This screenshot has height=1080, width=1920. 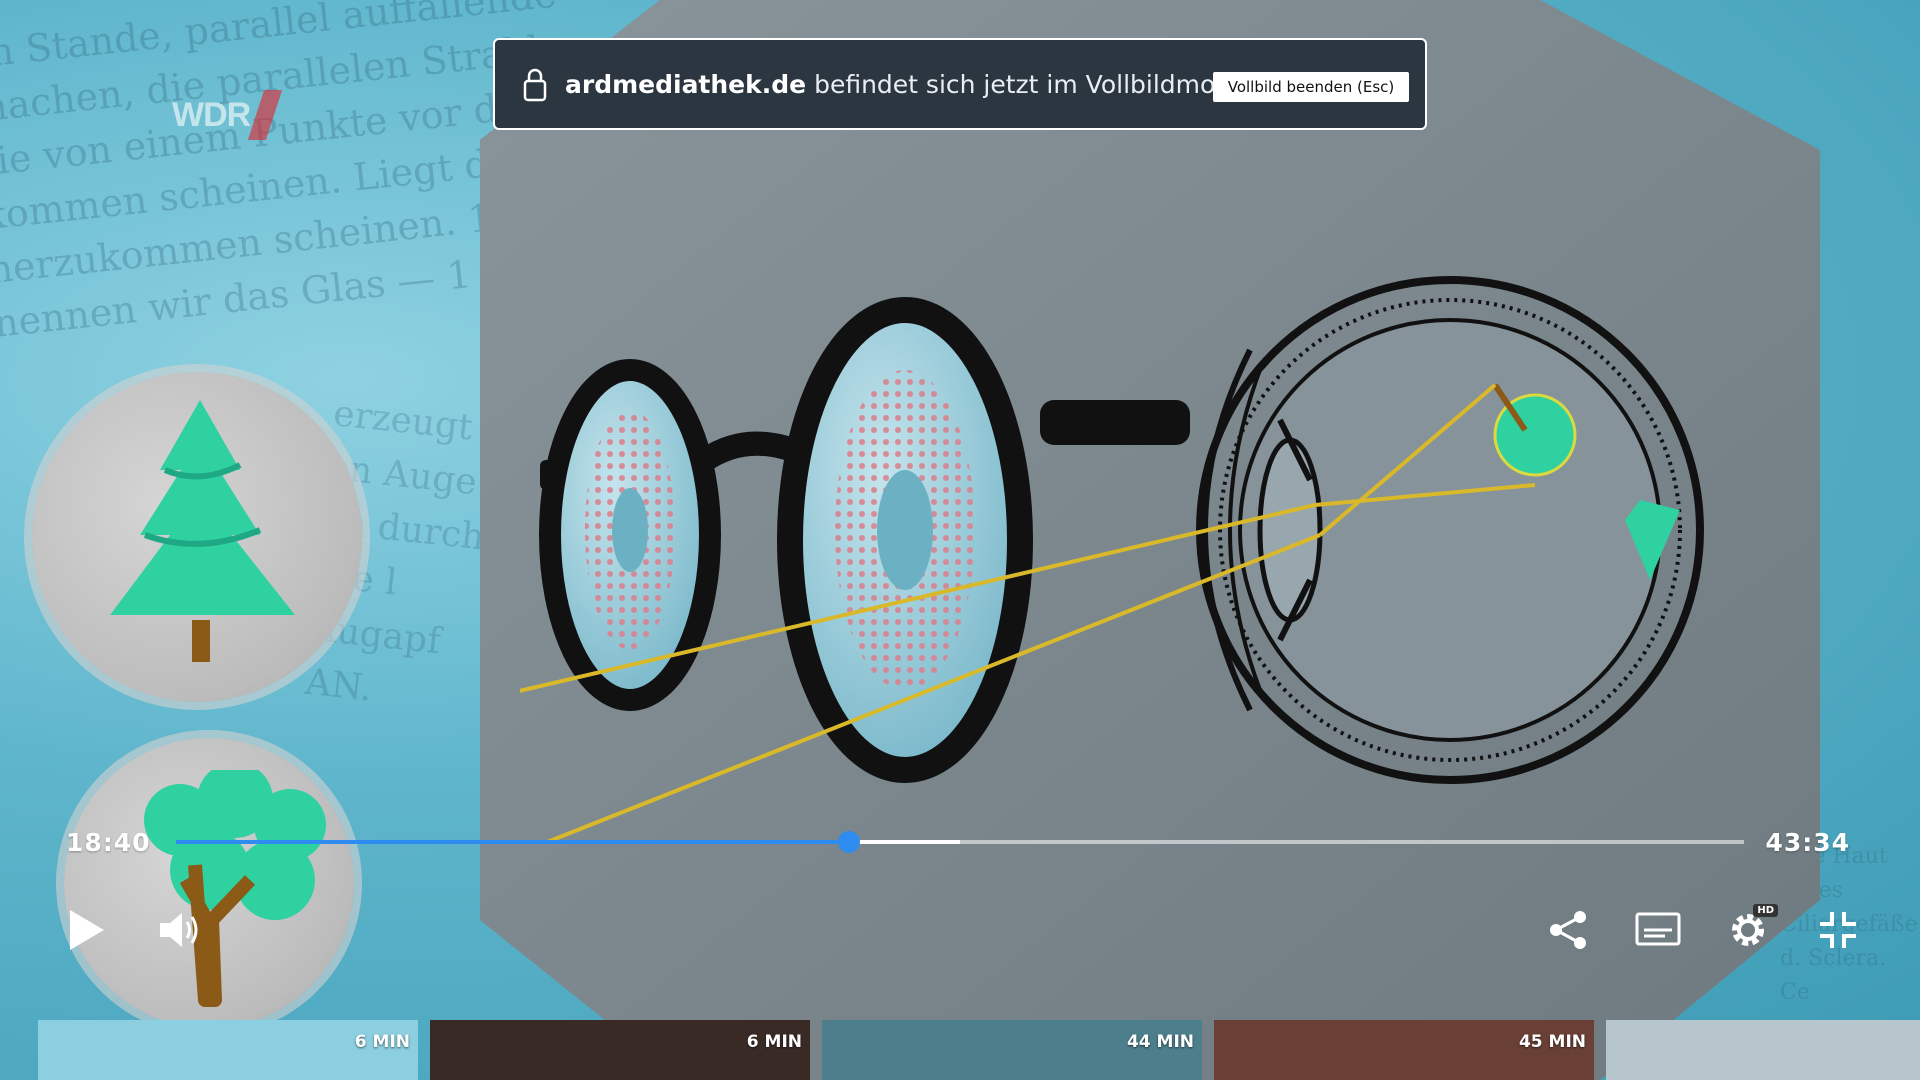 I want to click on lock-icon, so click(x=535, y=85).